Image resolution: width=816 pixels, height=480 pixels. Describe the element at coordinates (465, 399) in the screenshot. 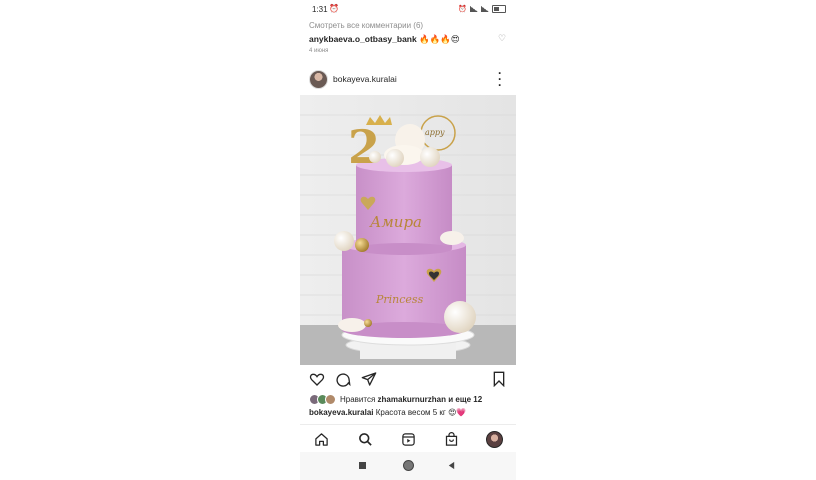

I see `likes-others: и еще 12` at that location.